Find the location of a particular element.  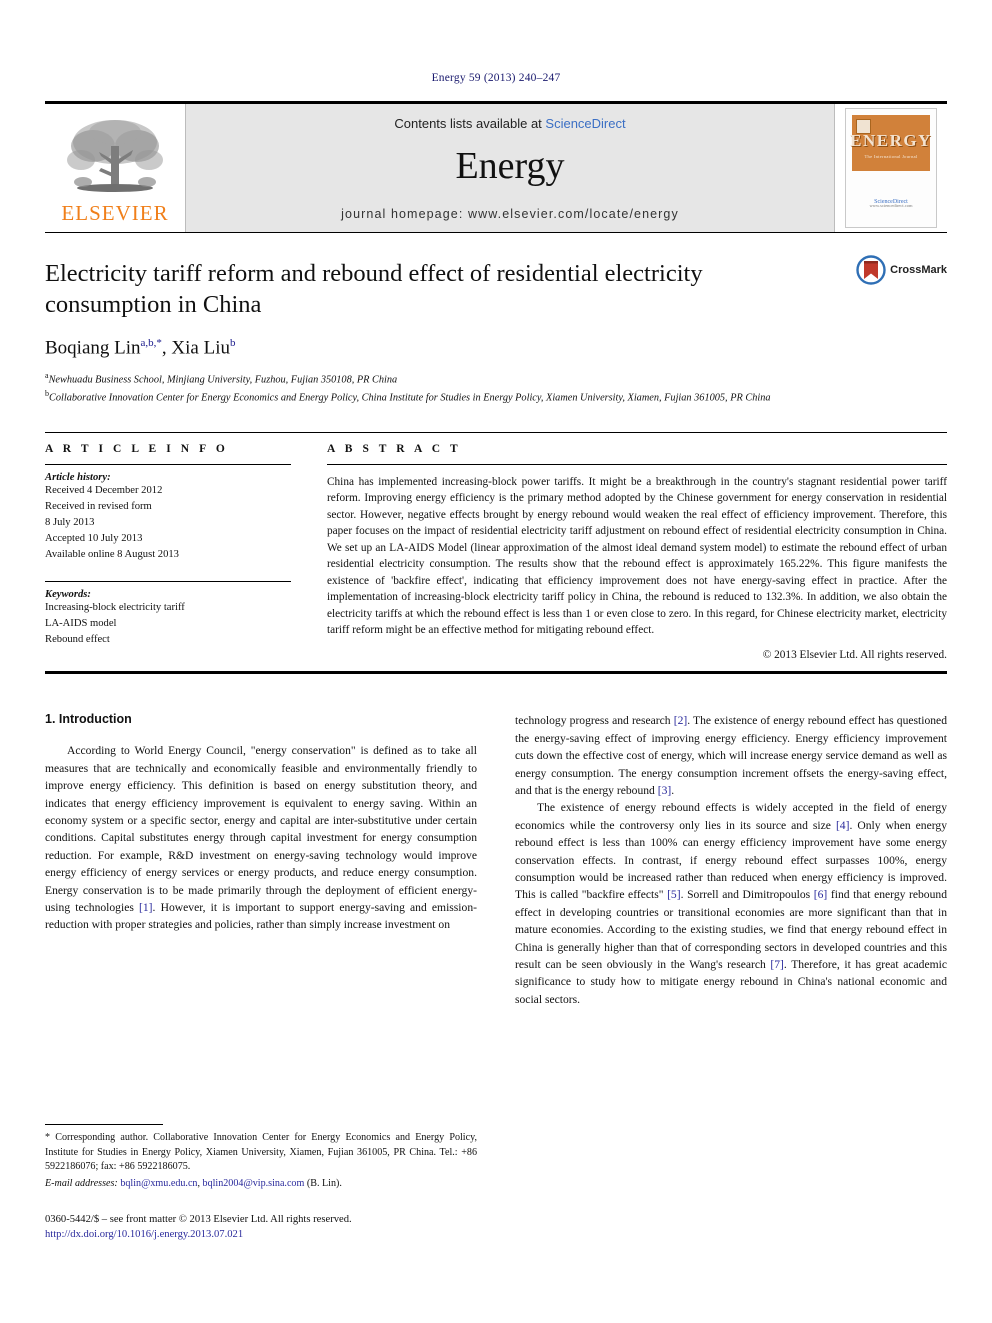

crossmark-badge: CrossMark is located at coordinates (901, 270).